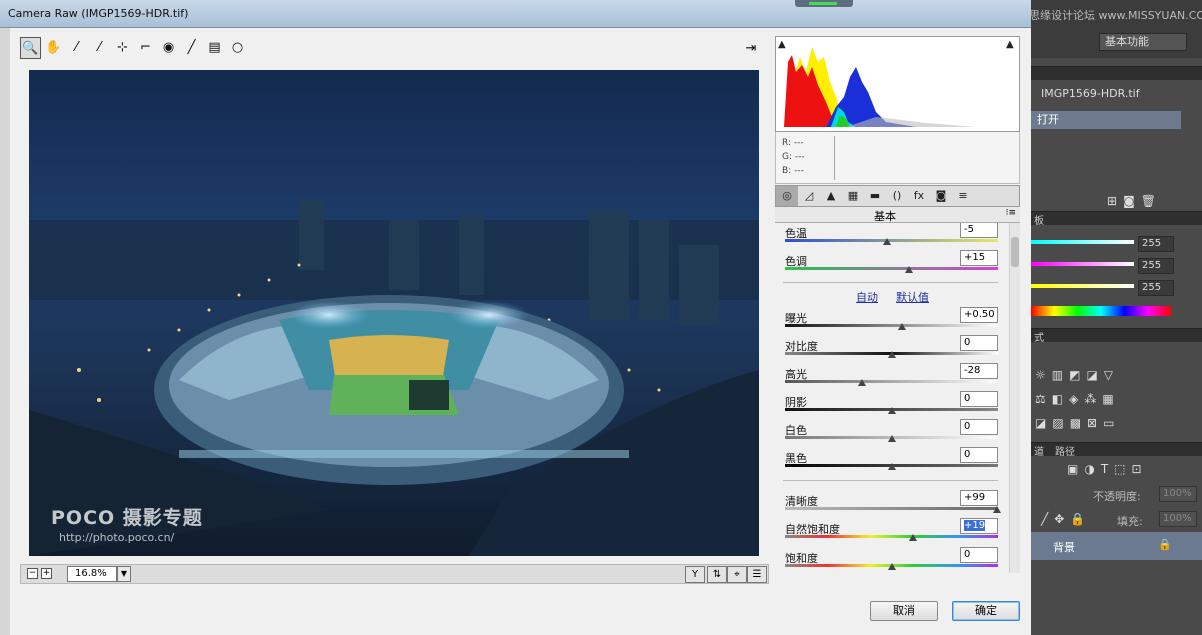 Image resolution: width=1202 pixels, height=635 pixels. Describe the element at coordinates (515, 14) in the screenshot. I see `title-bar: Camera Raw (IMGP1569-HDR.tif)` at that location.